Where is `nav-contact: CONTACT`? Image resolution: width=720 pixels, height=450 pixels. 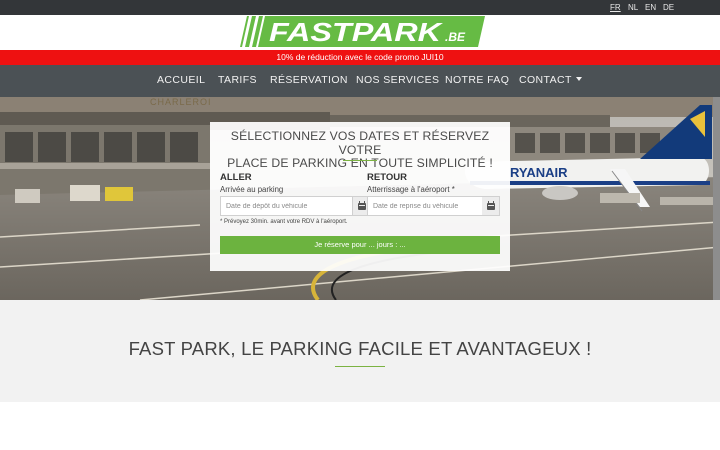 nav-contact: CONTACT is located at coordinates (550, 81).